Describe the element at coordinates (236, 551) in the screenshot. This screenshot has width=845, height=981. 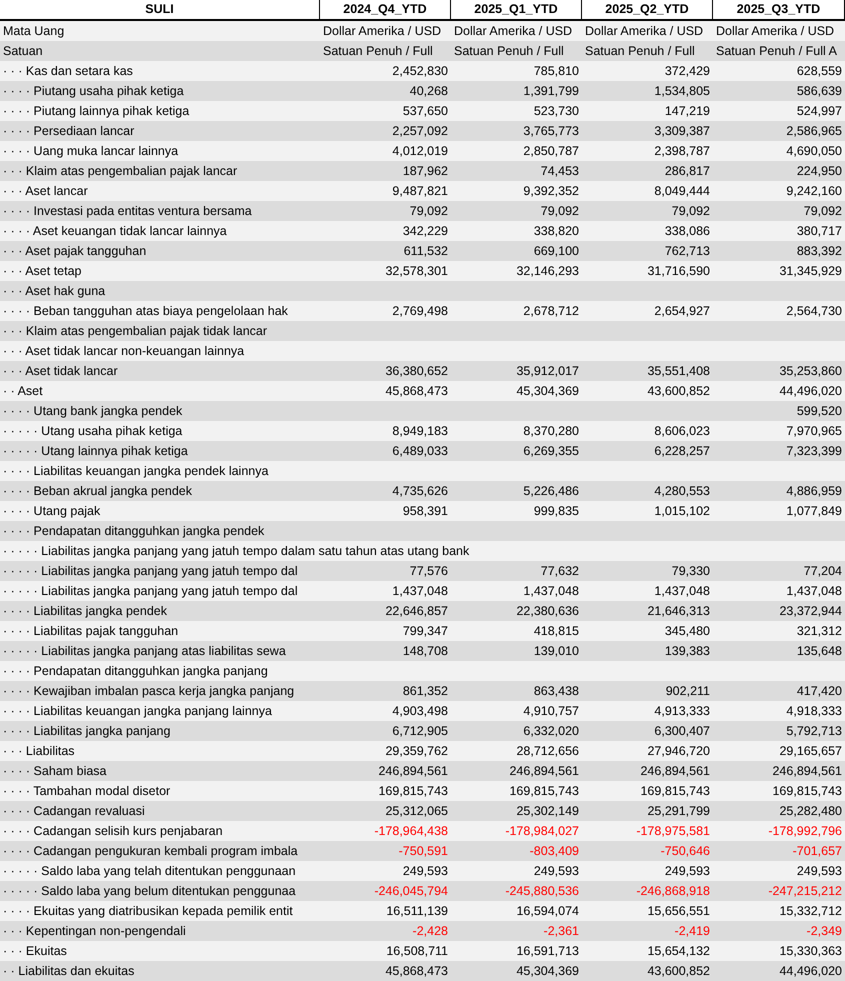
I see `row-label: · · · · · Liabilitas jangka panjang yang jatuh tempo dalam satu tahun atas utang bank` at that location.